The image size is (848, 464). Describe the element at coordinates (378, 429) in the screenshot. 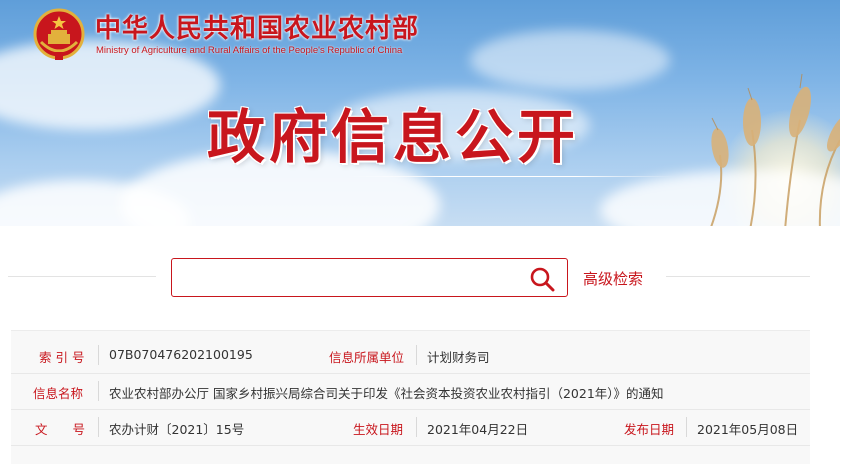

I see `effective-date-label: 生效日期` at that location.